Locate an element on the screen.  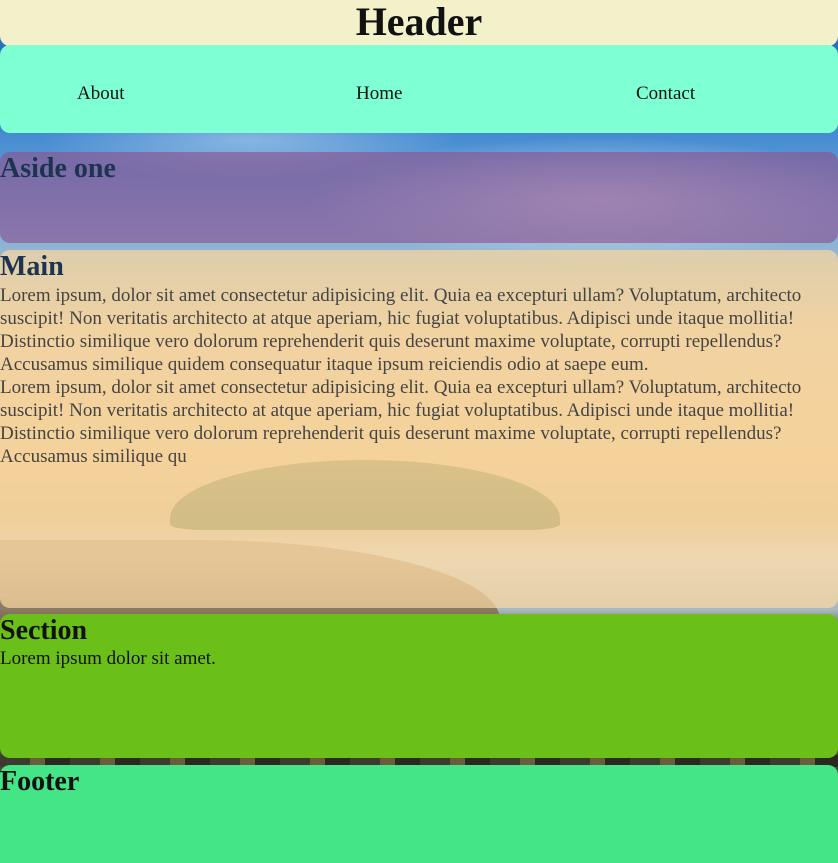
nav-link-home: Home is located at coordinates (379, 94).